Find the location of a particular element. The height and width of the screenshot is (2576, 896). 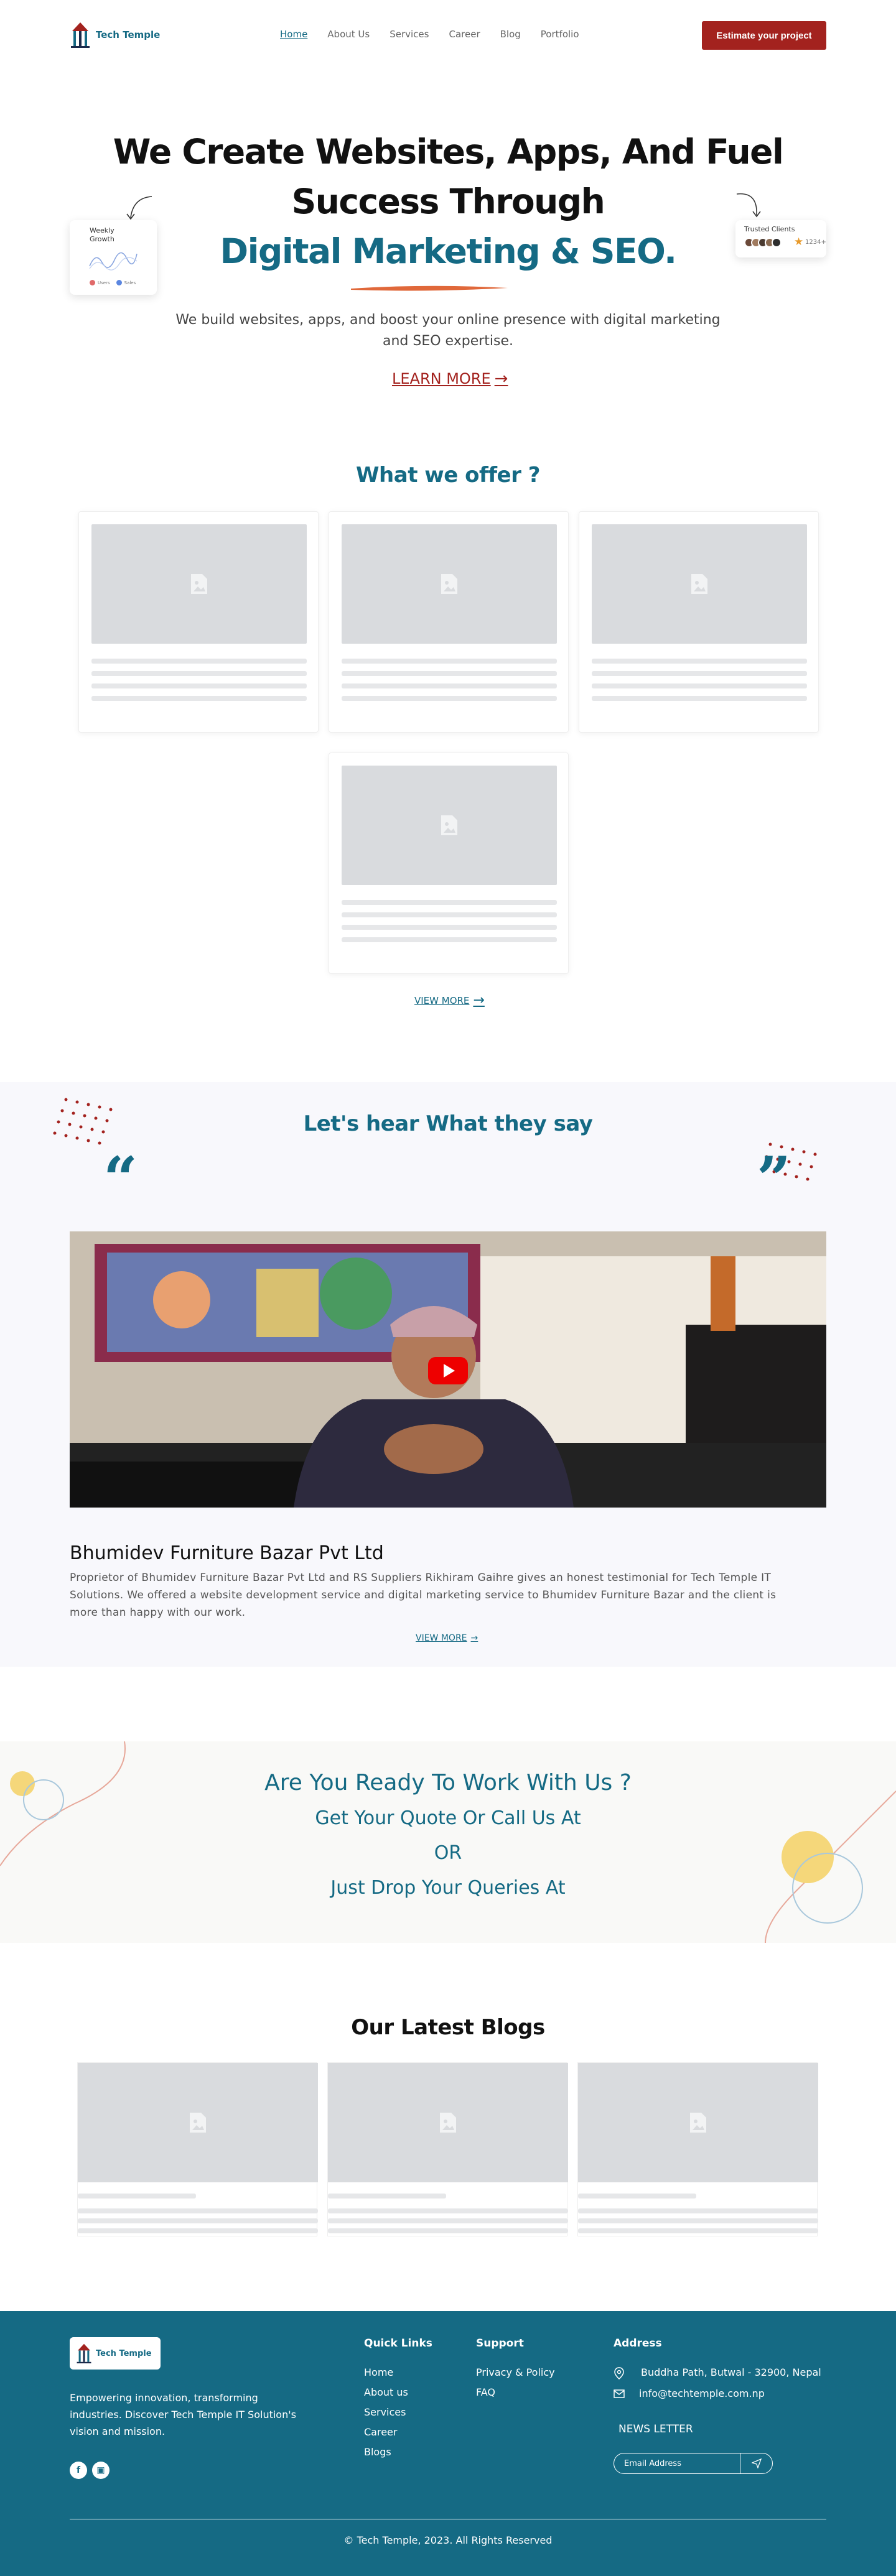

newsletter-title: NEWS LETTER is located at coordinates (655, 2429).